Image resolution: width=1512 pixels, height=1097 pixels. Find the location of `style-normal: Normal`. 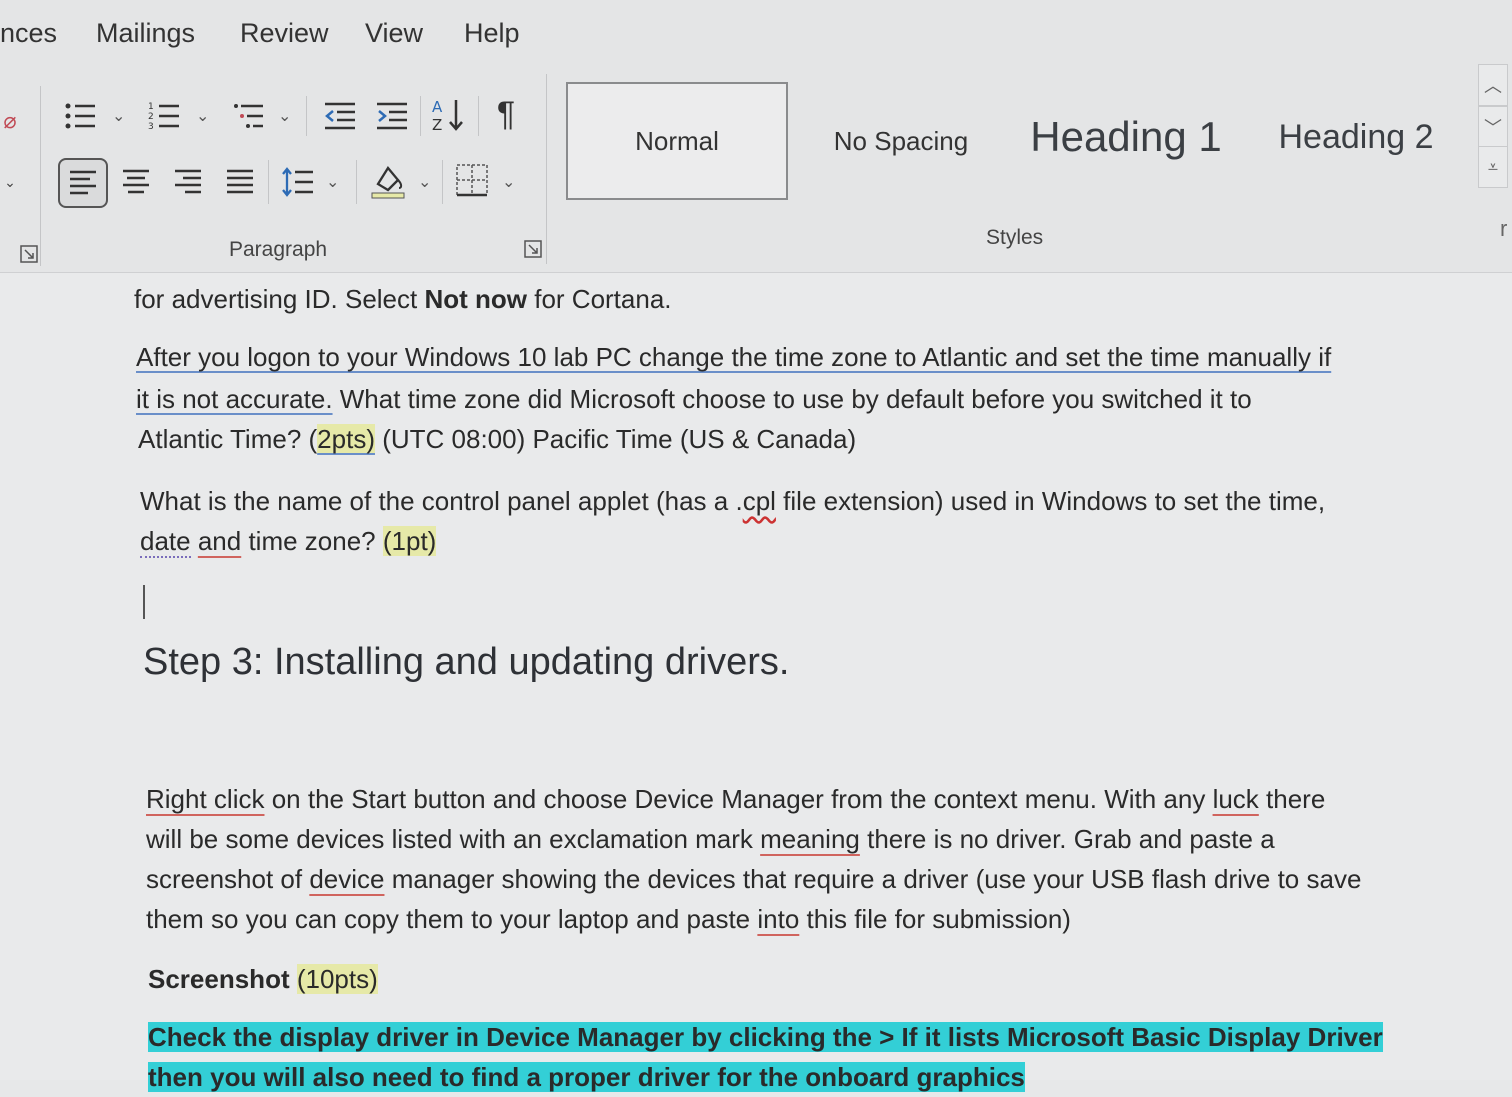

style-normal: Normal is located at coordinates (677, 141).